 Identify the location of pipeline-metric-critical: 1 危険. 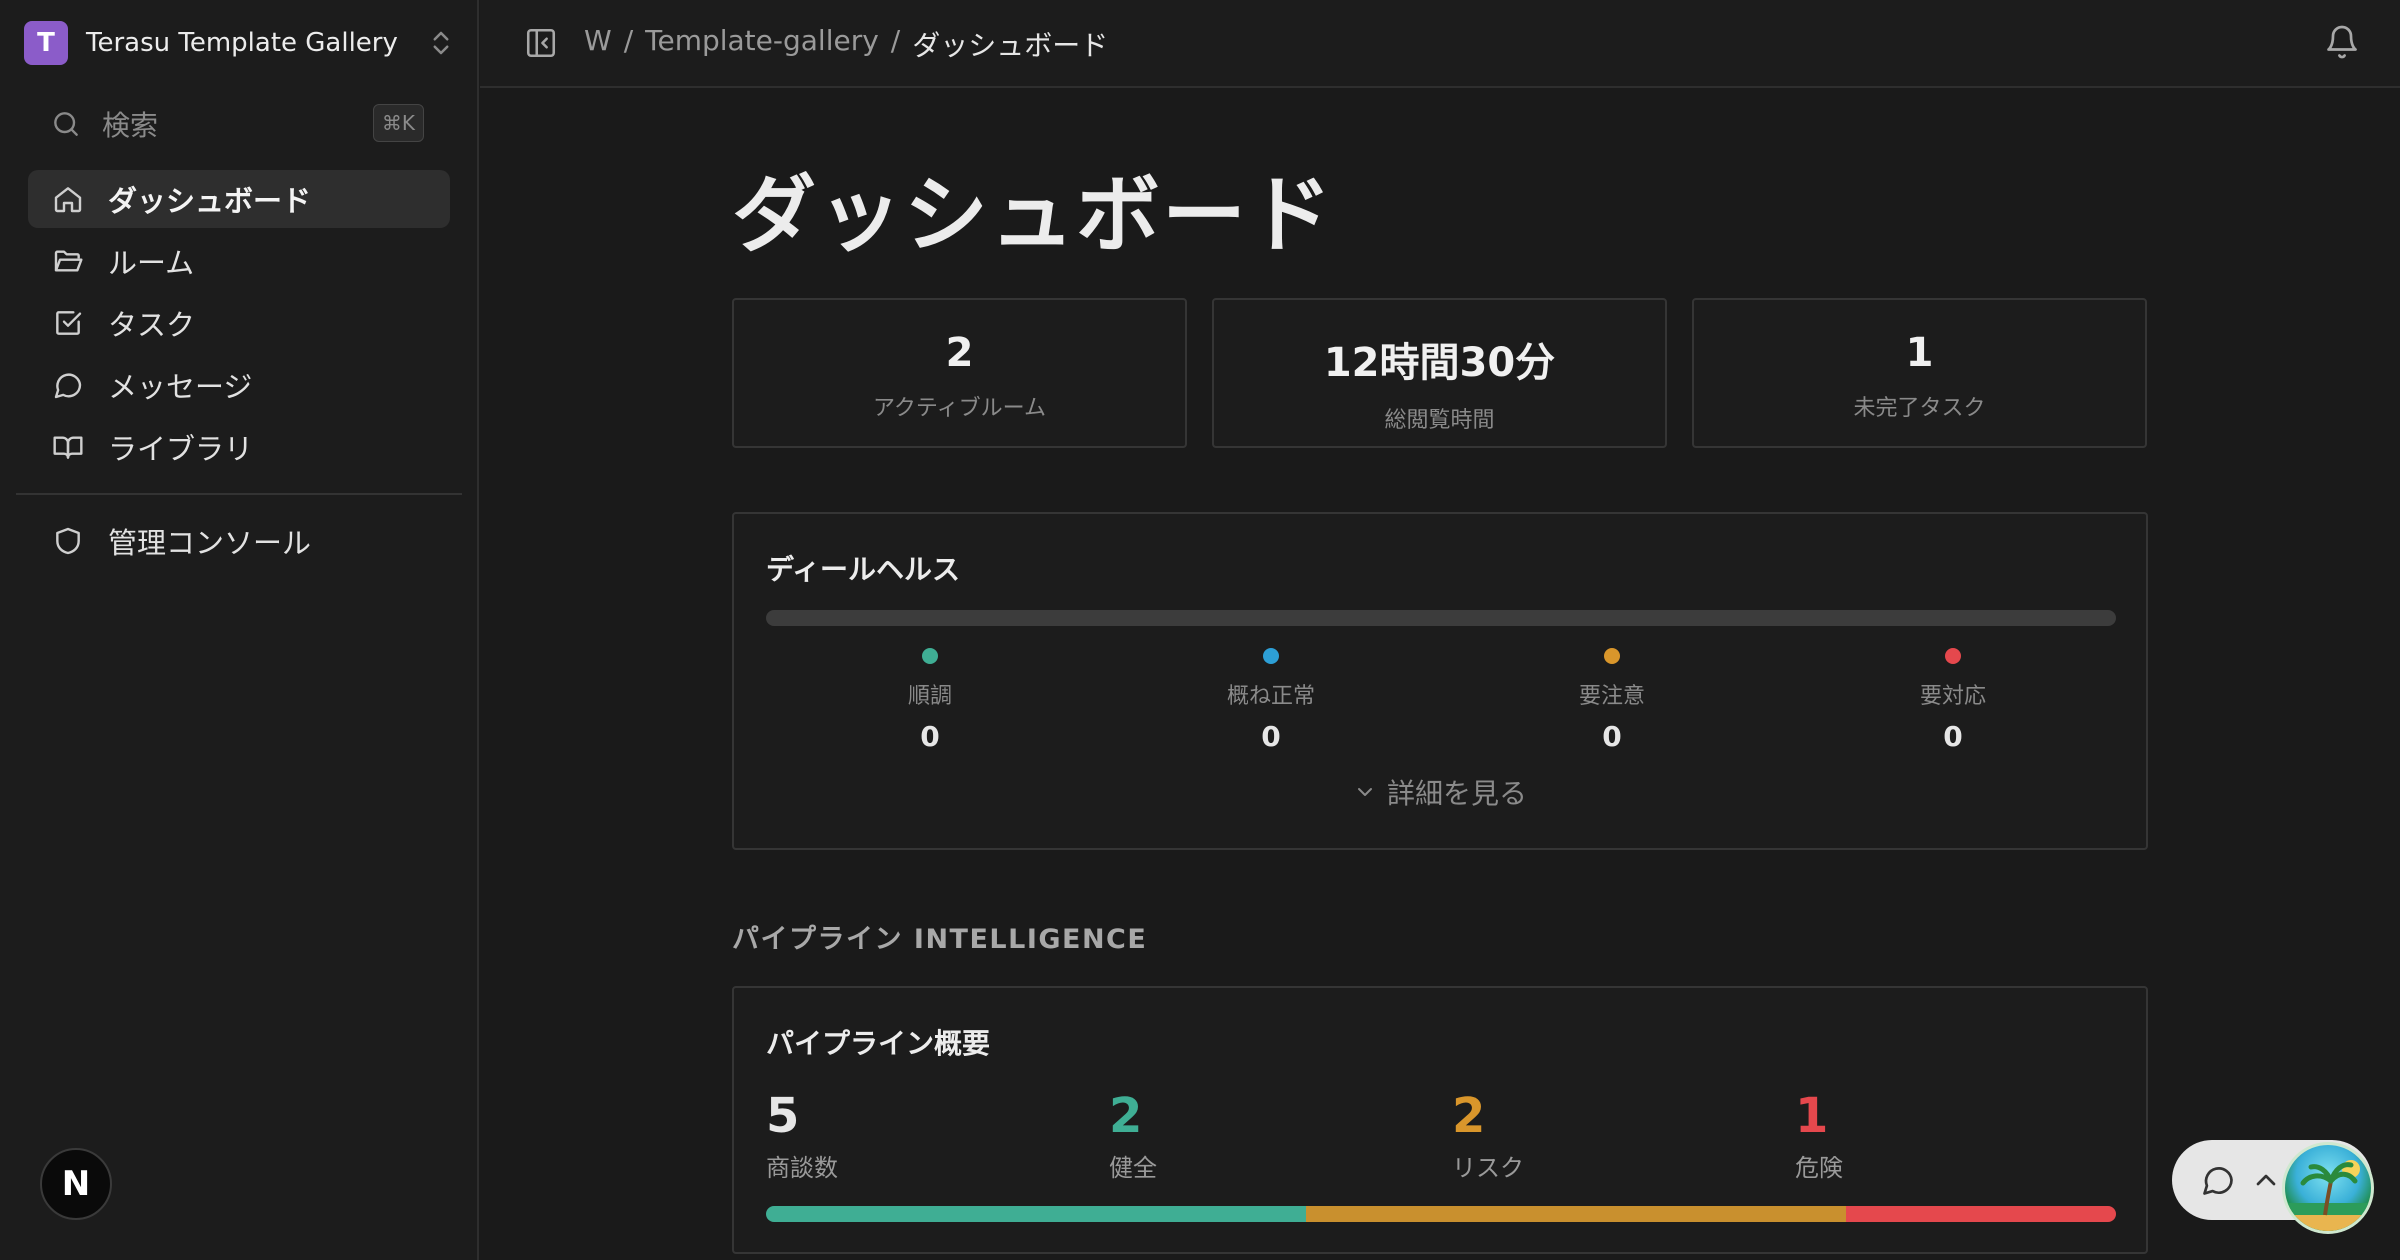
(1819, 1135).